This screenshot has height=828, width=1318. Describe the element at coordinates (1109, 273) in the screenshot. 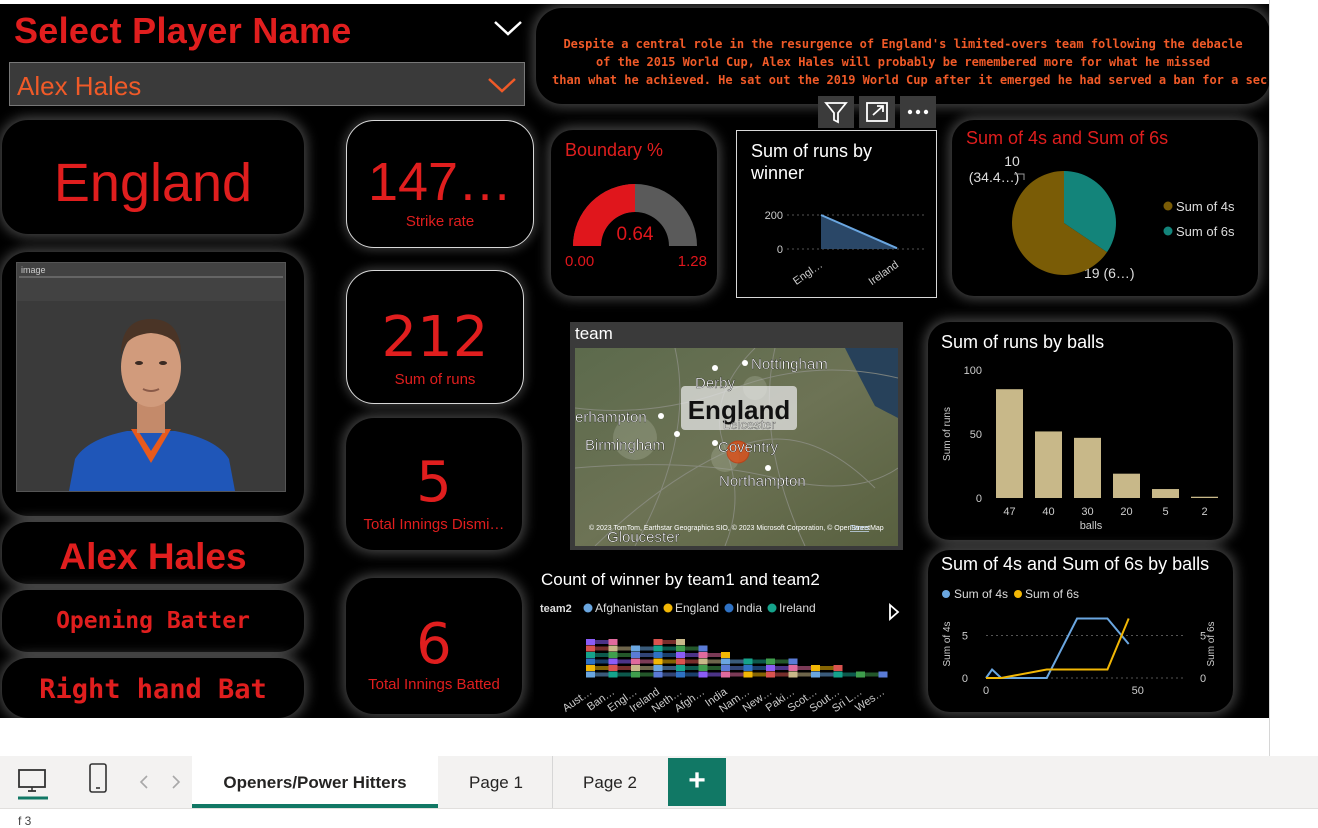

I see `pie-label-bottom: 19 (6…)` at that location.